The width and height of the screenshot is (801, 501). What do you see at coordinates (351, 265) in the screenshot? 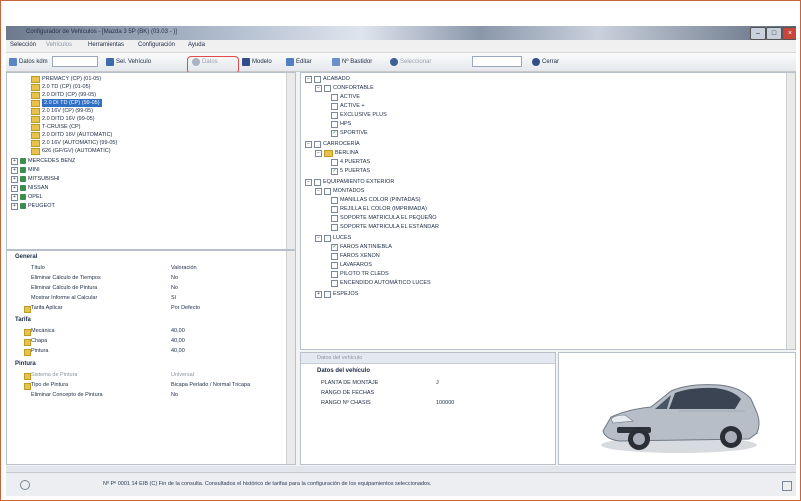
I see `tree-node-option: LAVAFAROS` at bounding box center [351, 265].